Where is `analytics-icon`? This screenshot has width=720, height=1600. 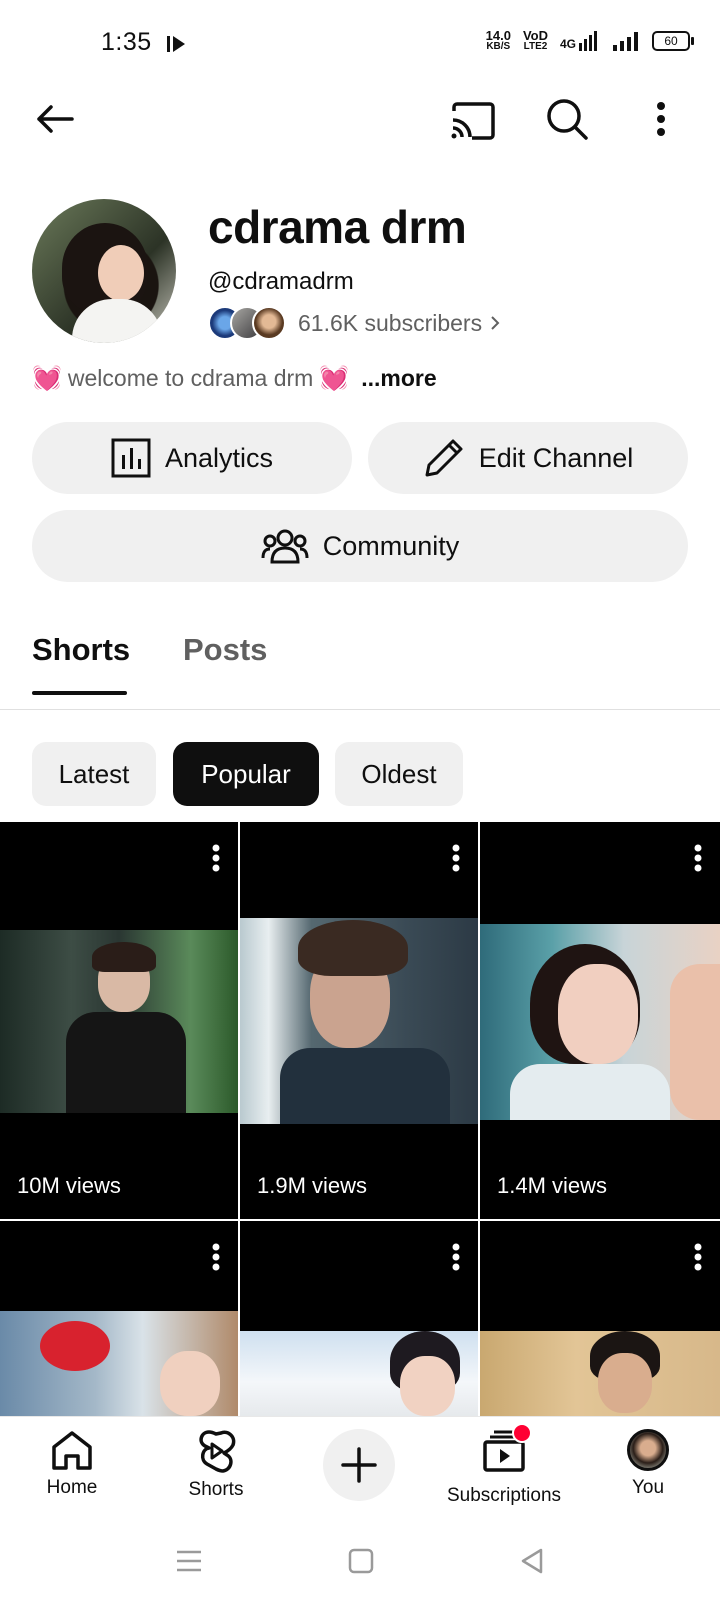
analytics-icon is located at coordinates (131, 458).